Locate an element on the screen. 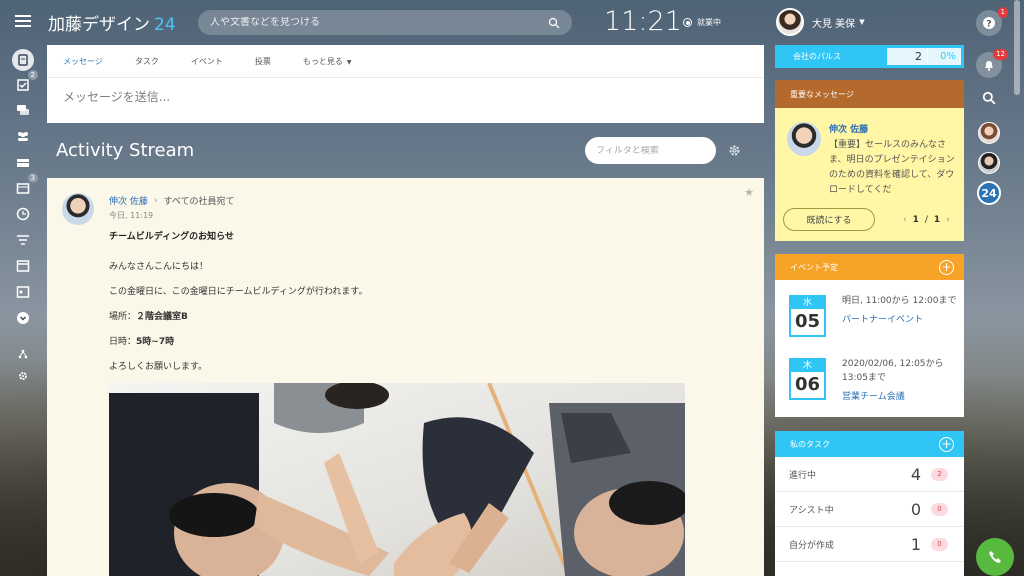  clock: 11:21 is located at coordinates (643, 21).